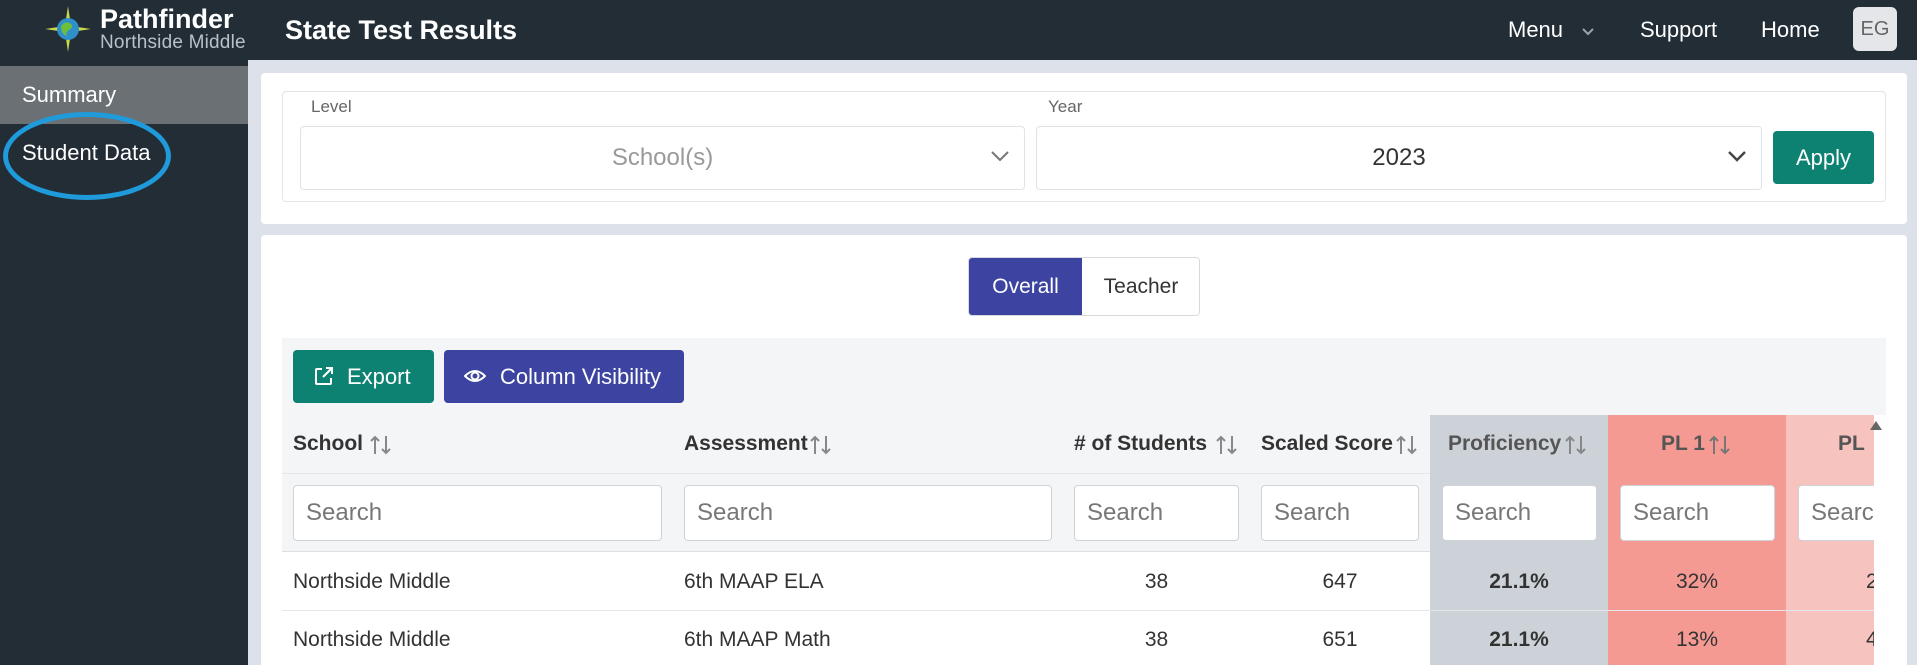 The image size is (1917, 665). I want to click on column-header-pl1: PL 1, so click(1721, 444).